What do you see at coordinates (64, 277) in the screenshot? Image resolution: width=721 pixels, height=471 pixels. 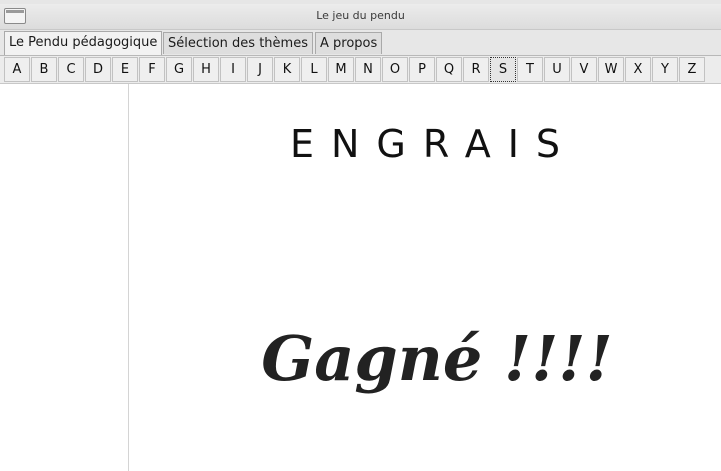 I see `hangman-drawing-panel` at bounding box center [64, 277].